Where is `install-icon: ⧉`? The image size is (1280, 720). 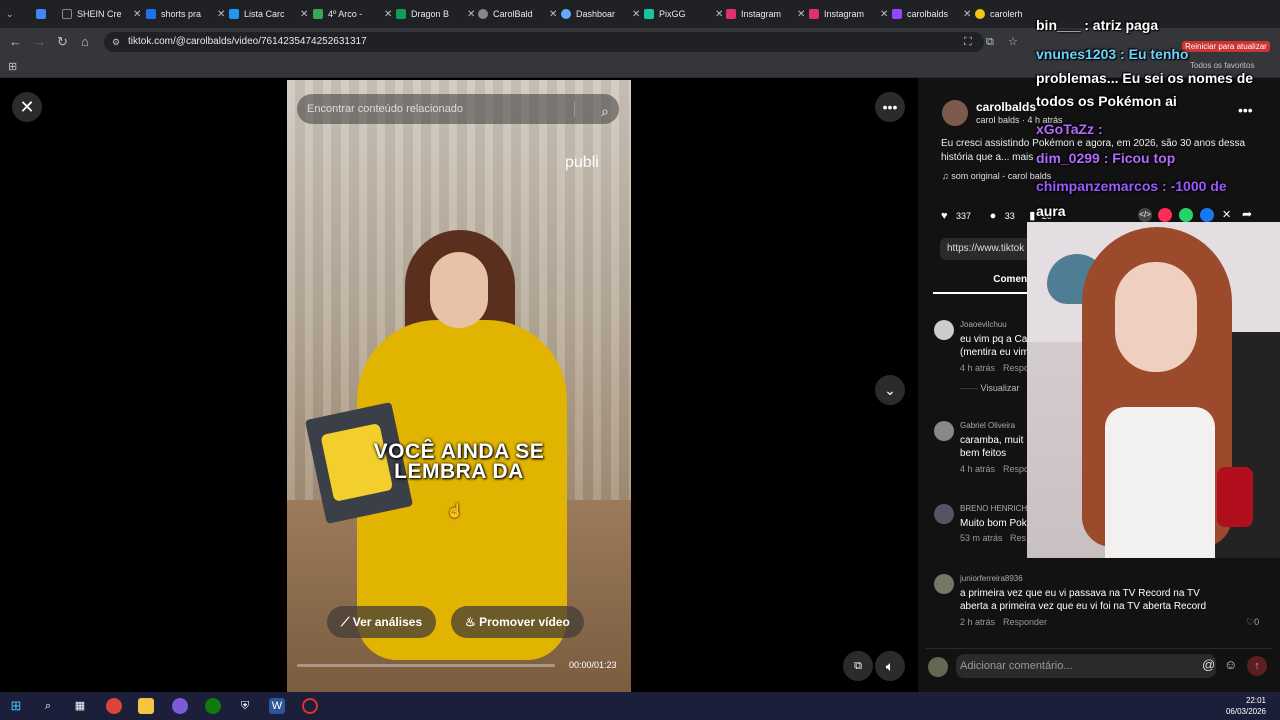
install-icon: ⧉ is located at coordinates (990, 42).